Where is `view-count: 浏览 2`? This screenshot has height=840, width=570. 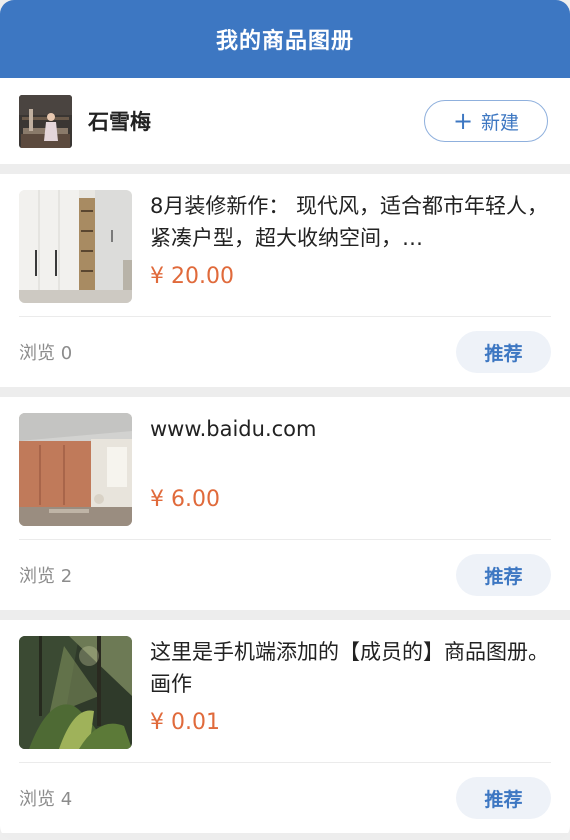 view-count: 浏览 2 is located at coordinates (46, 576).